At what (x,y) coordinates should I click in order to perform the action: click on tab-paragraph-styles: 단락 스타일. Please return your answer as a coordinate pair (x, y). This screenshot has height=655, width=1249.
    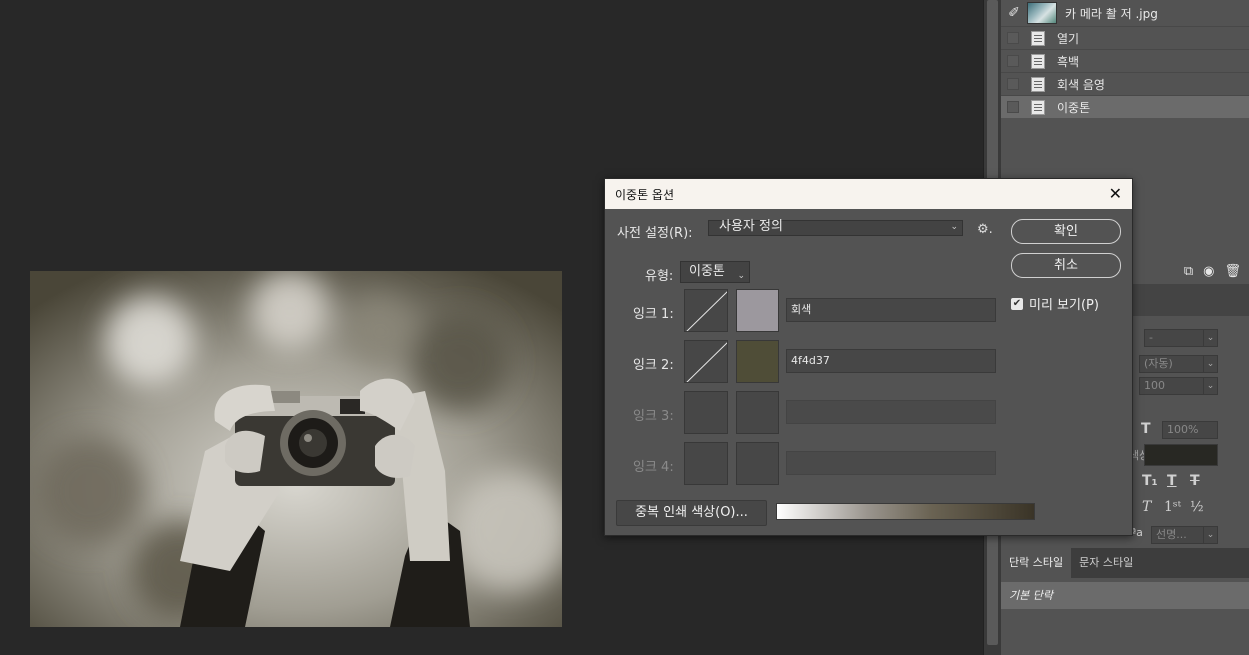
    Looking at the image, I should click on (1036, 563).